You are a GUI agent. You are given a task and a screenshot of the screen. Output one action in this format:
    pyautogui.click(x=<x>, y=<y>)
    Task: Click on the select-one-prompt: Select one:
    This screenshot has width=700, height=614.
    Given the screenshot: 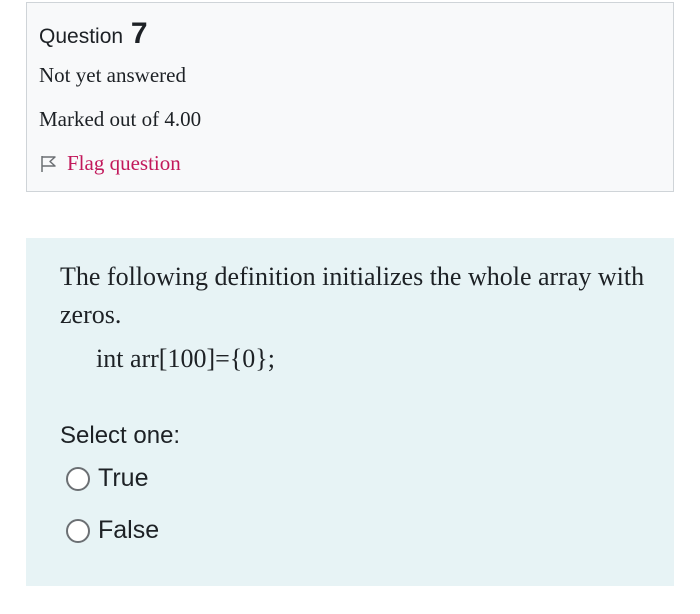 What is the action you would take?
    pyautogui.click(x=120, y=435)
    